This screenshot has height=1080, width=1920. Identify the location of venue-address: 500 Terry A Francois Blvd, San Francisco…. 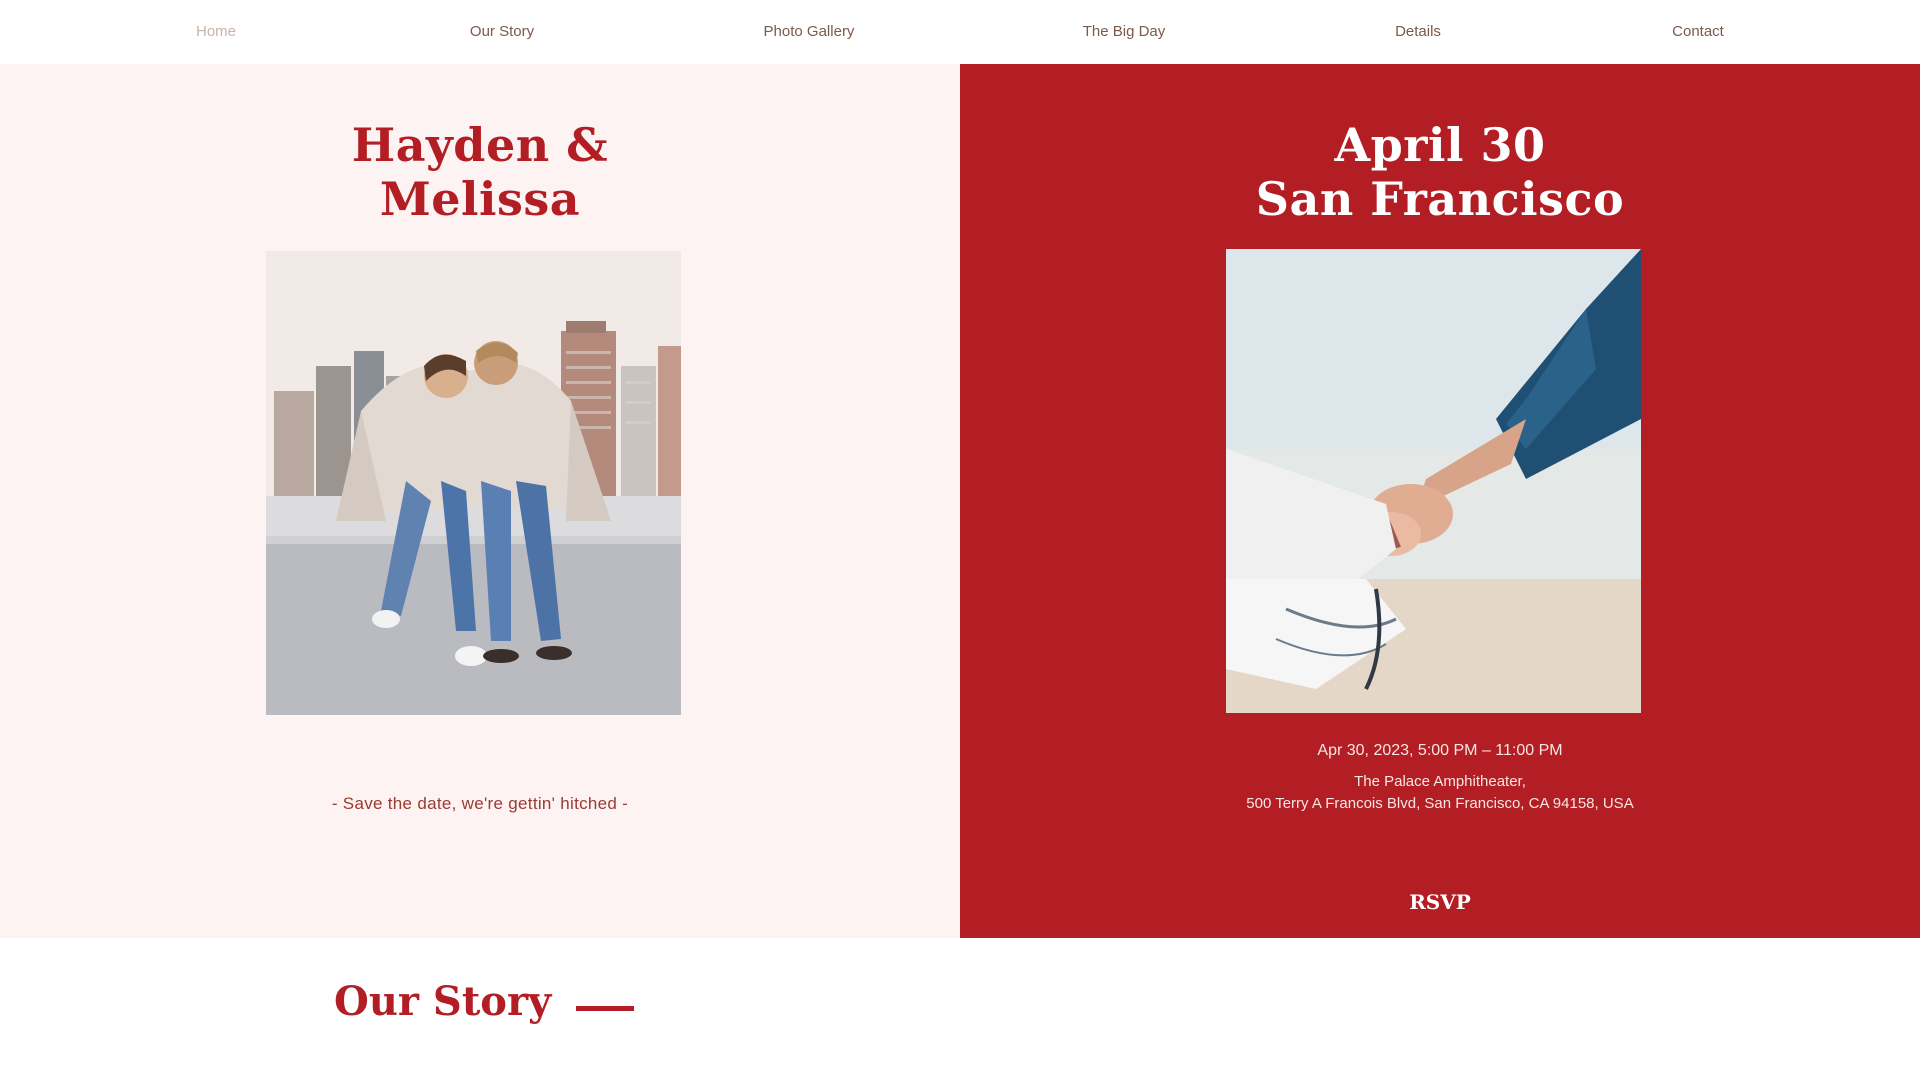
(1440, 803).